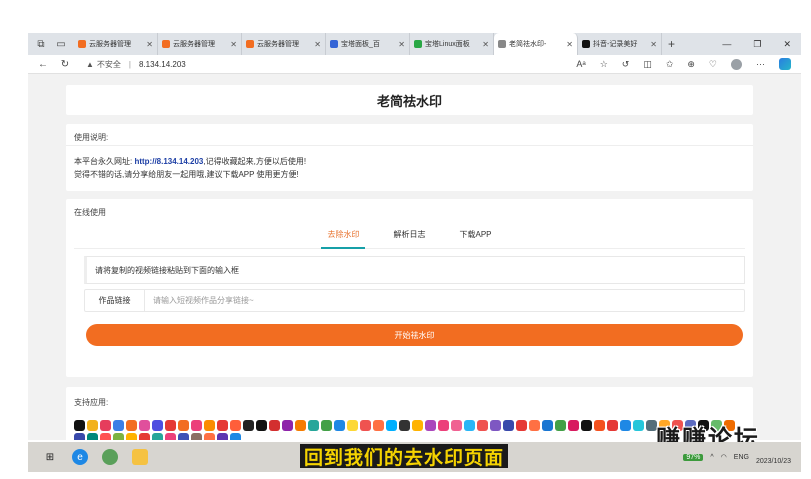 The height and width of the screenshot is (479, 811). What do you see at coordinates (360, 44) in the screenshot?
I see `tab-label: 宝塔面板_百` at bounding box center [360, 44].